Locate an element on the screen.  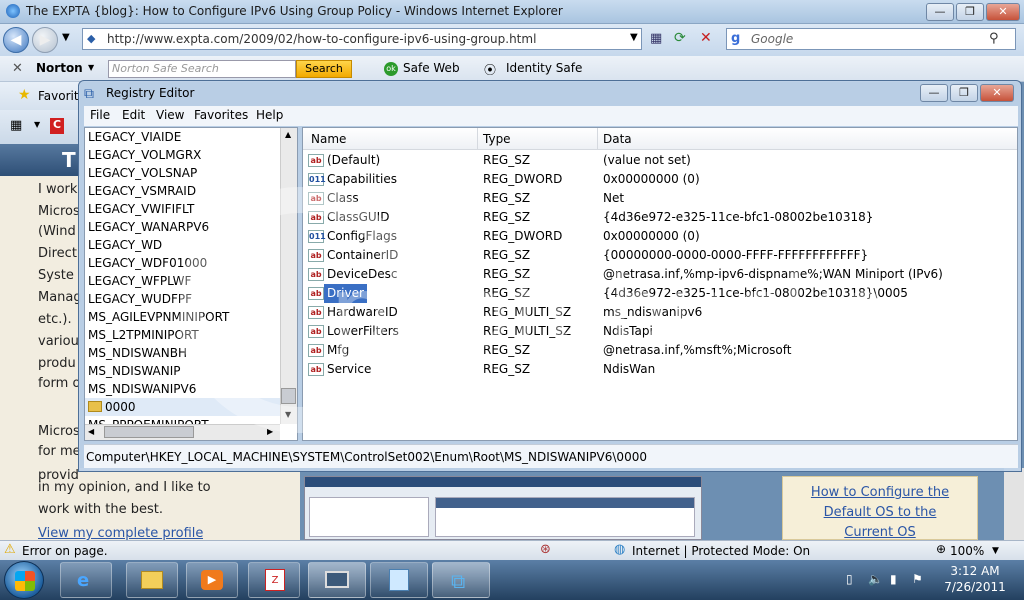
taskbar-explorer-button is located at coordinates (152, 580).